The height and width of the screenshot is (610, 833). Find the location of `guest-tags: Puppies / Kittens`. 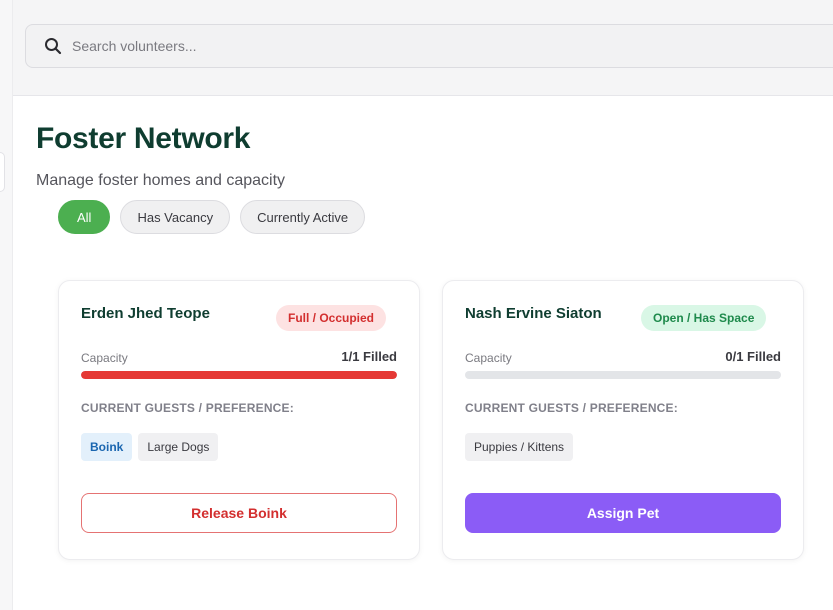

guest-tags: Puppies / Kittens is located at coordinates (519, 447).